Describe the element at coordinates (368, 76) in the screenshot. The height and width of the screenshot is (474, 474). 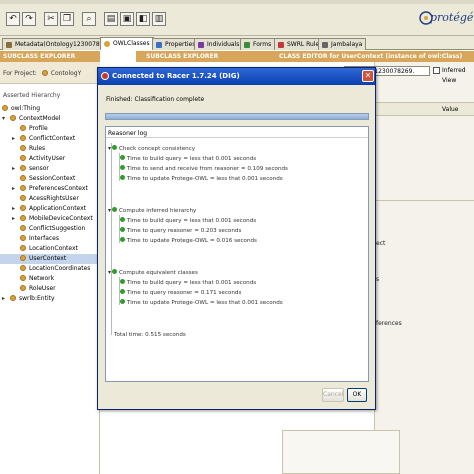
I see `close-icon: ✕` at that location.